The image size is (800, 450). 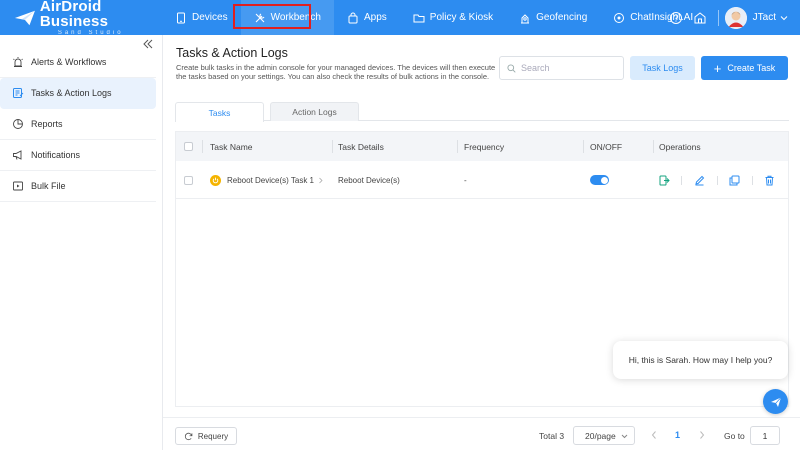 I want to click on create-task-label: Create Task, so click(x=751, y=68).